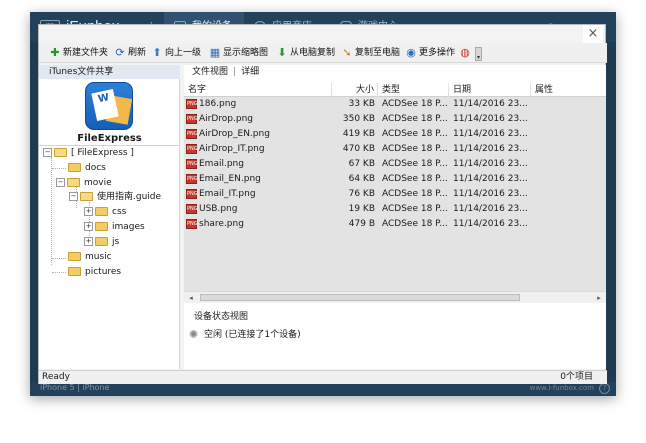  What do you see at coordinates (252, 335) in the screenshot?
I see `device-status-text: 空闲 (已连接了1个设备)` at bounding box center [252, 335].